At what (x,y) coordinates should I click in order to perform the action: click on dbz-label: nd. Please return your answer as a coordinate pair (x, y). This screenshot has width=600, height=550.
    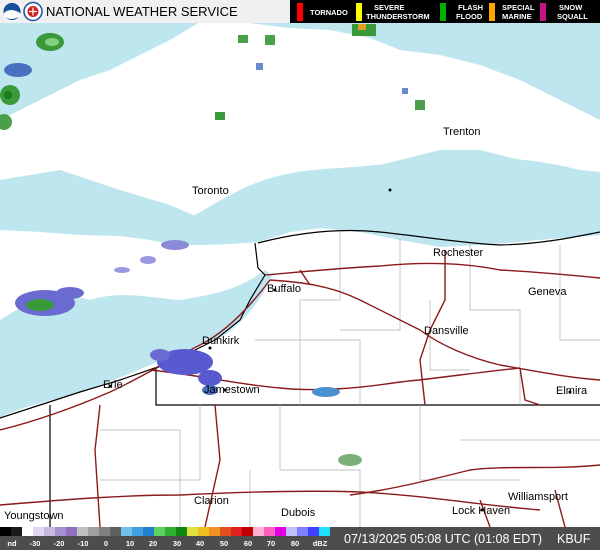
    Looking at the image, I should click on (12, 543).